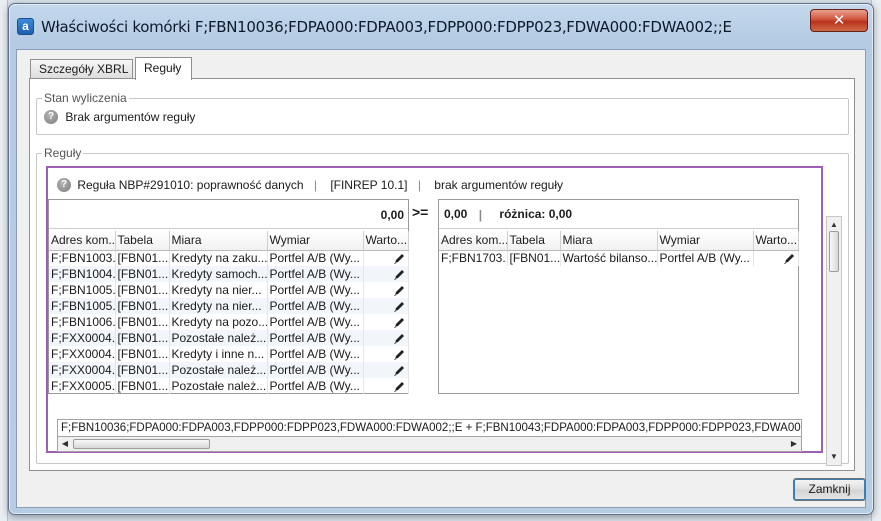 Image resolution: width=881 pixels, height=521 pixels. I want to click on comparison-operator: >=, so click(420, 212).